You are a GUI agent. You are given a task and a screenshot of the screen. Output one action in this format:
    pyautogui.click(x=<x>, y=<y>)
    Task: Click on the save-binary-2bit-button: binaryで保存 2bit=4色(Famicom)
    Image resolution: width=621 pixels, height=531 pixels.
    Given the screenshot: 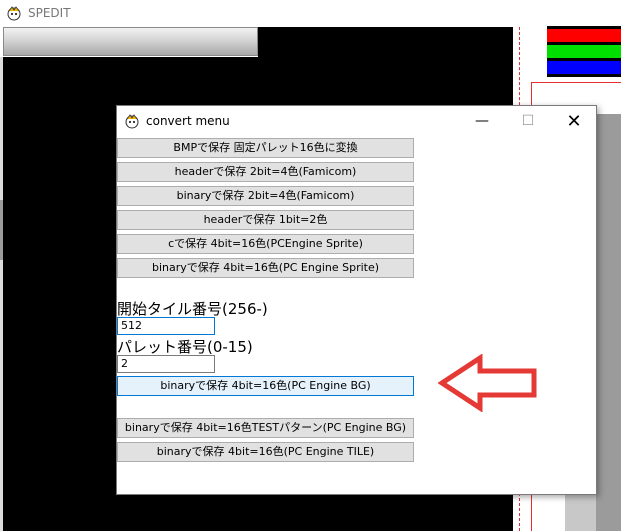 What is the action you would take?
    pyautogui.click(x=265, y=196)
    